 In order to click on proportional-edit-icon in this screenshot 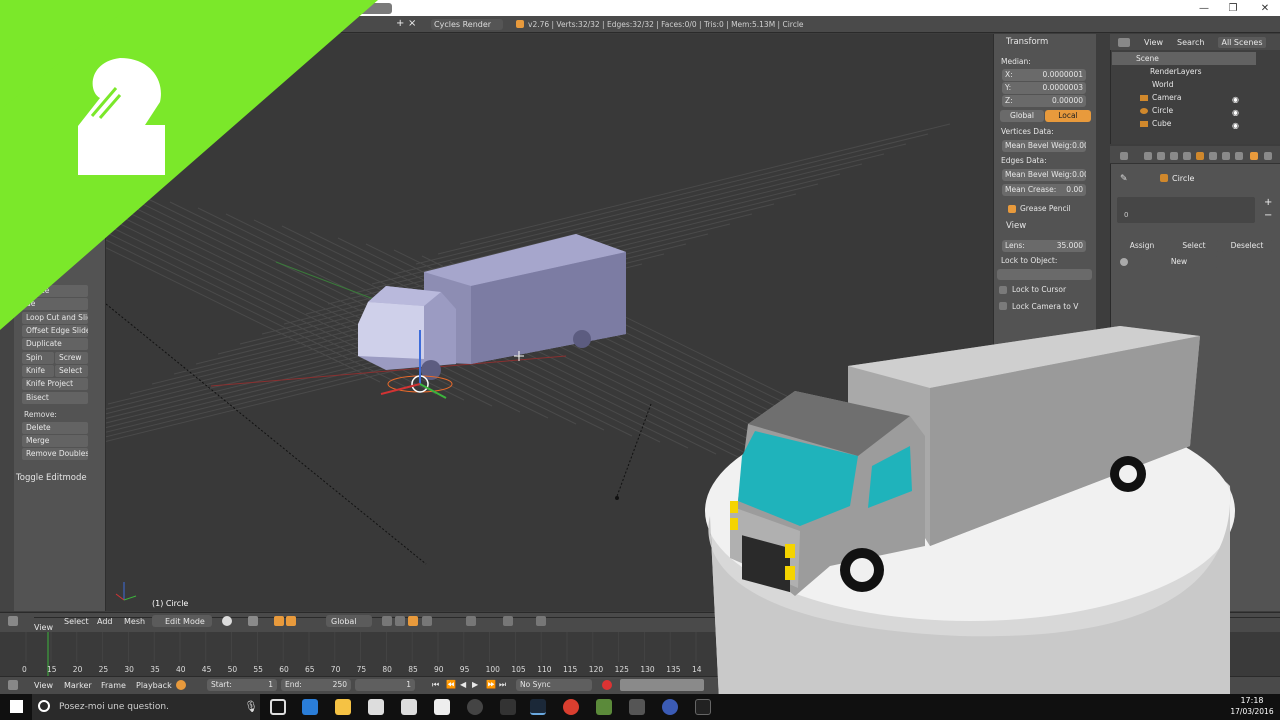, I will do `click(471, 621)`.